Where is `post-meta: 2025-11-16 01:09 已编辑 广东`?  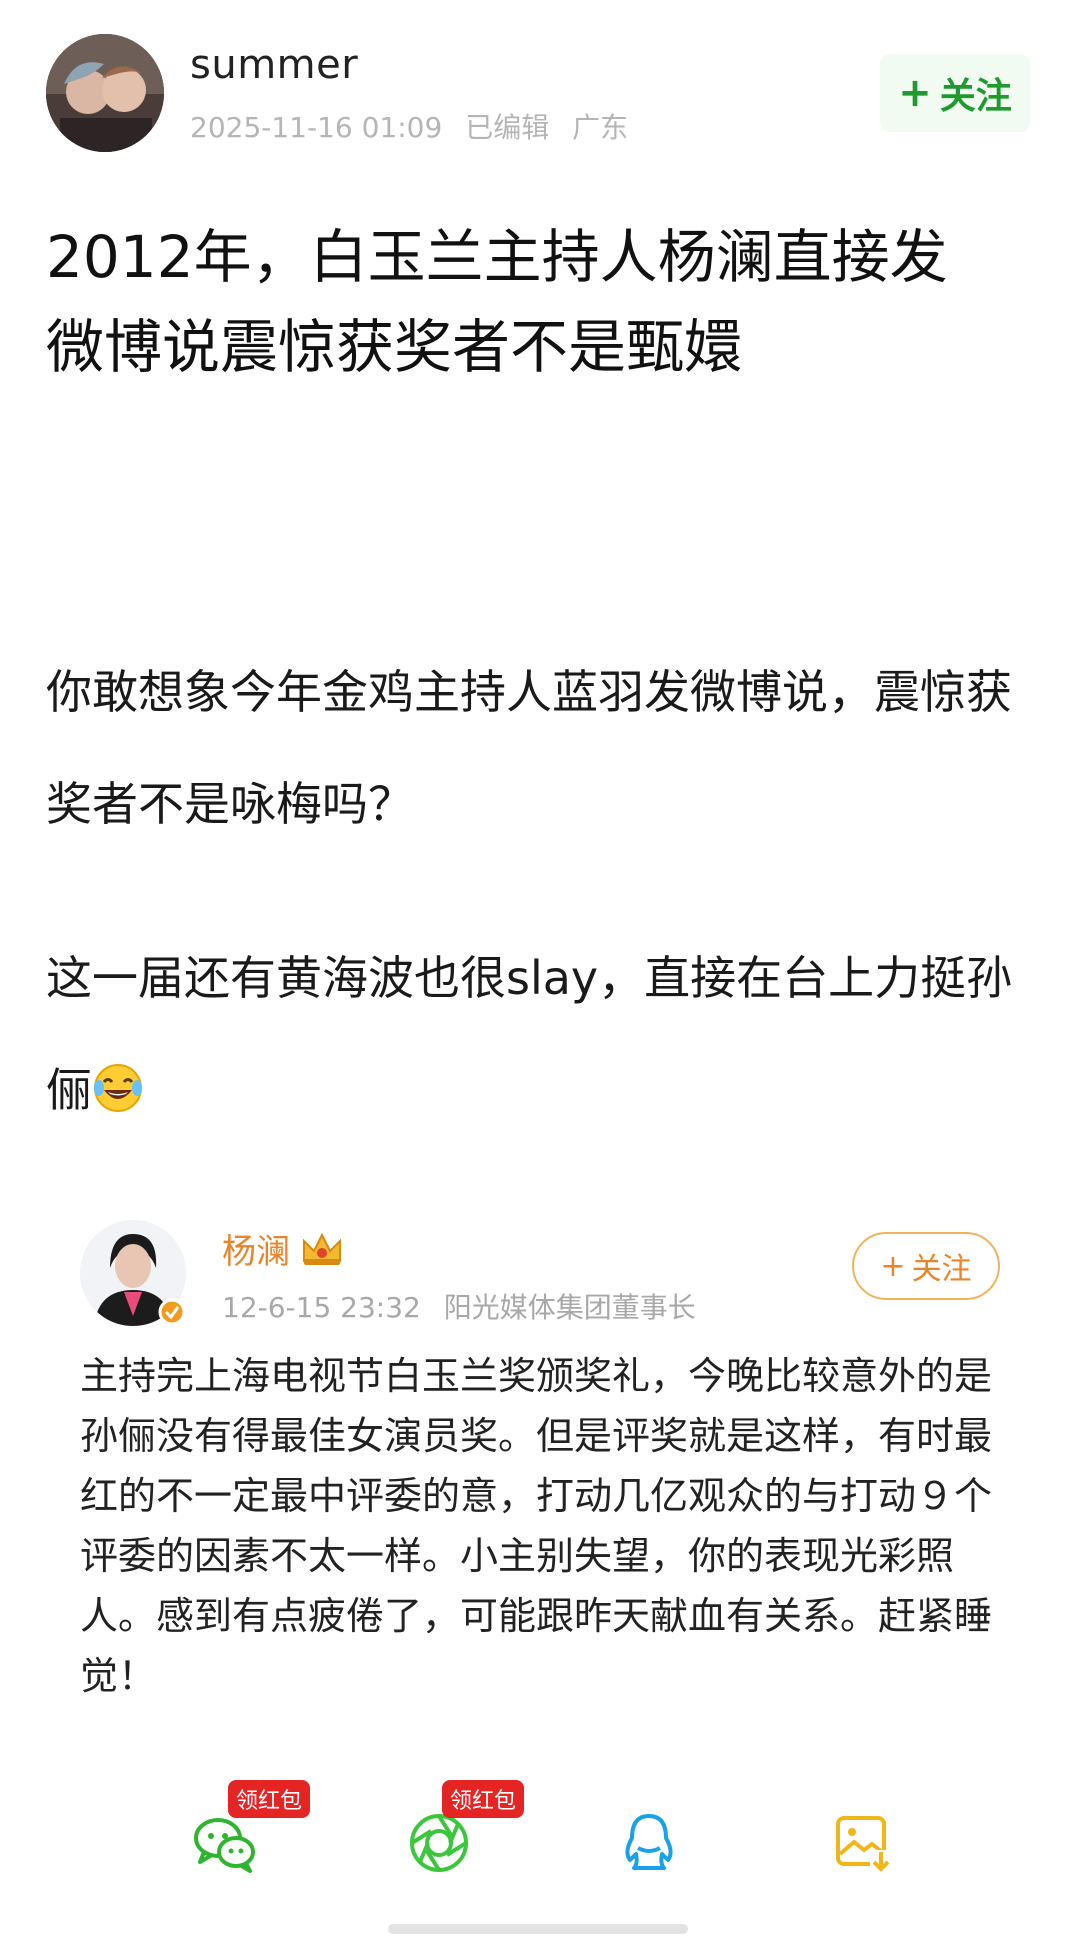 post-meta: 2025-11-16 01:09 已编辑 广东 is located at coordinates (416, 126).